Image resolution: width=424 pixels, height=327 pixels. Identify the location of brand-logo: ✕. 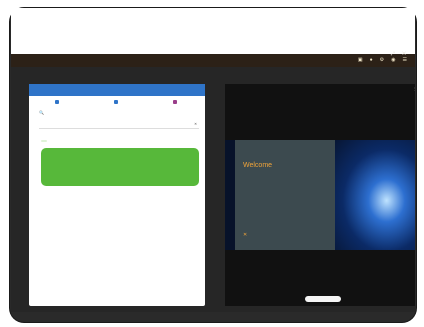
(246, 235).